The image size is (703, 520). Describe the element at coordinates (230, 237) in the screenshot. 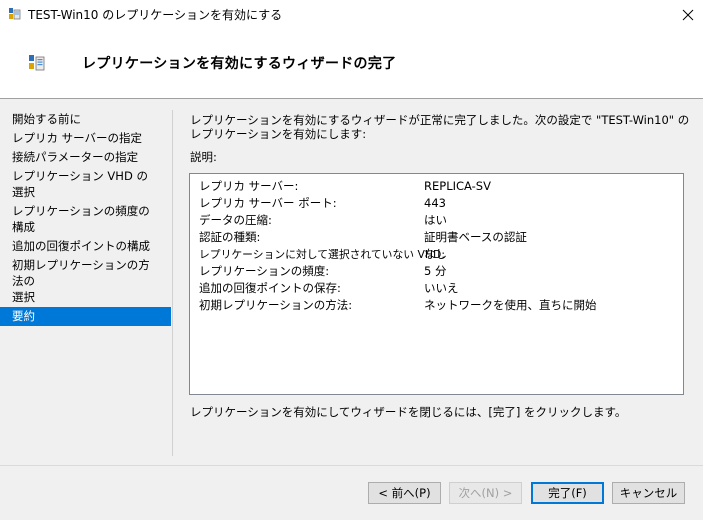

I see `summary-key: 認証の種類:` at that location.